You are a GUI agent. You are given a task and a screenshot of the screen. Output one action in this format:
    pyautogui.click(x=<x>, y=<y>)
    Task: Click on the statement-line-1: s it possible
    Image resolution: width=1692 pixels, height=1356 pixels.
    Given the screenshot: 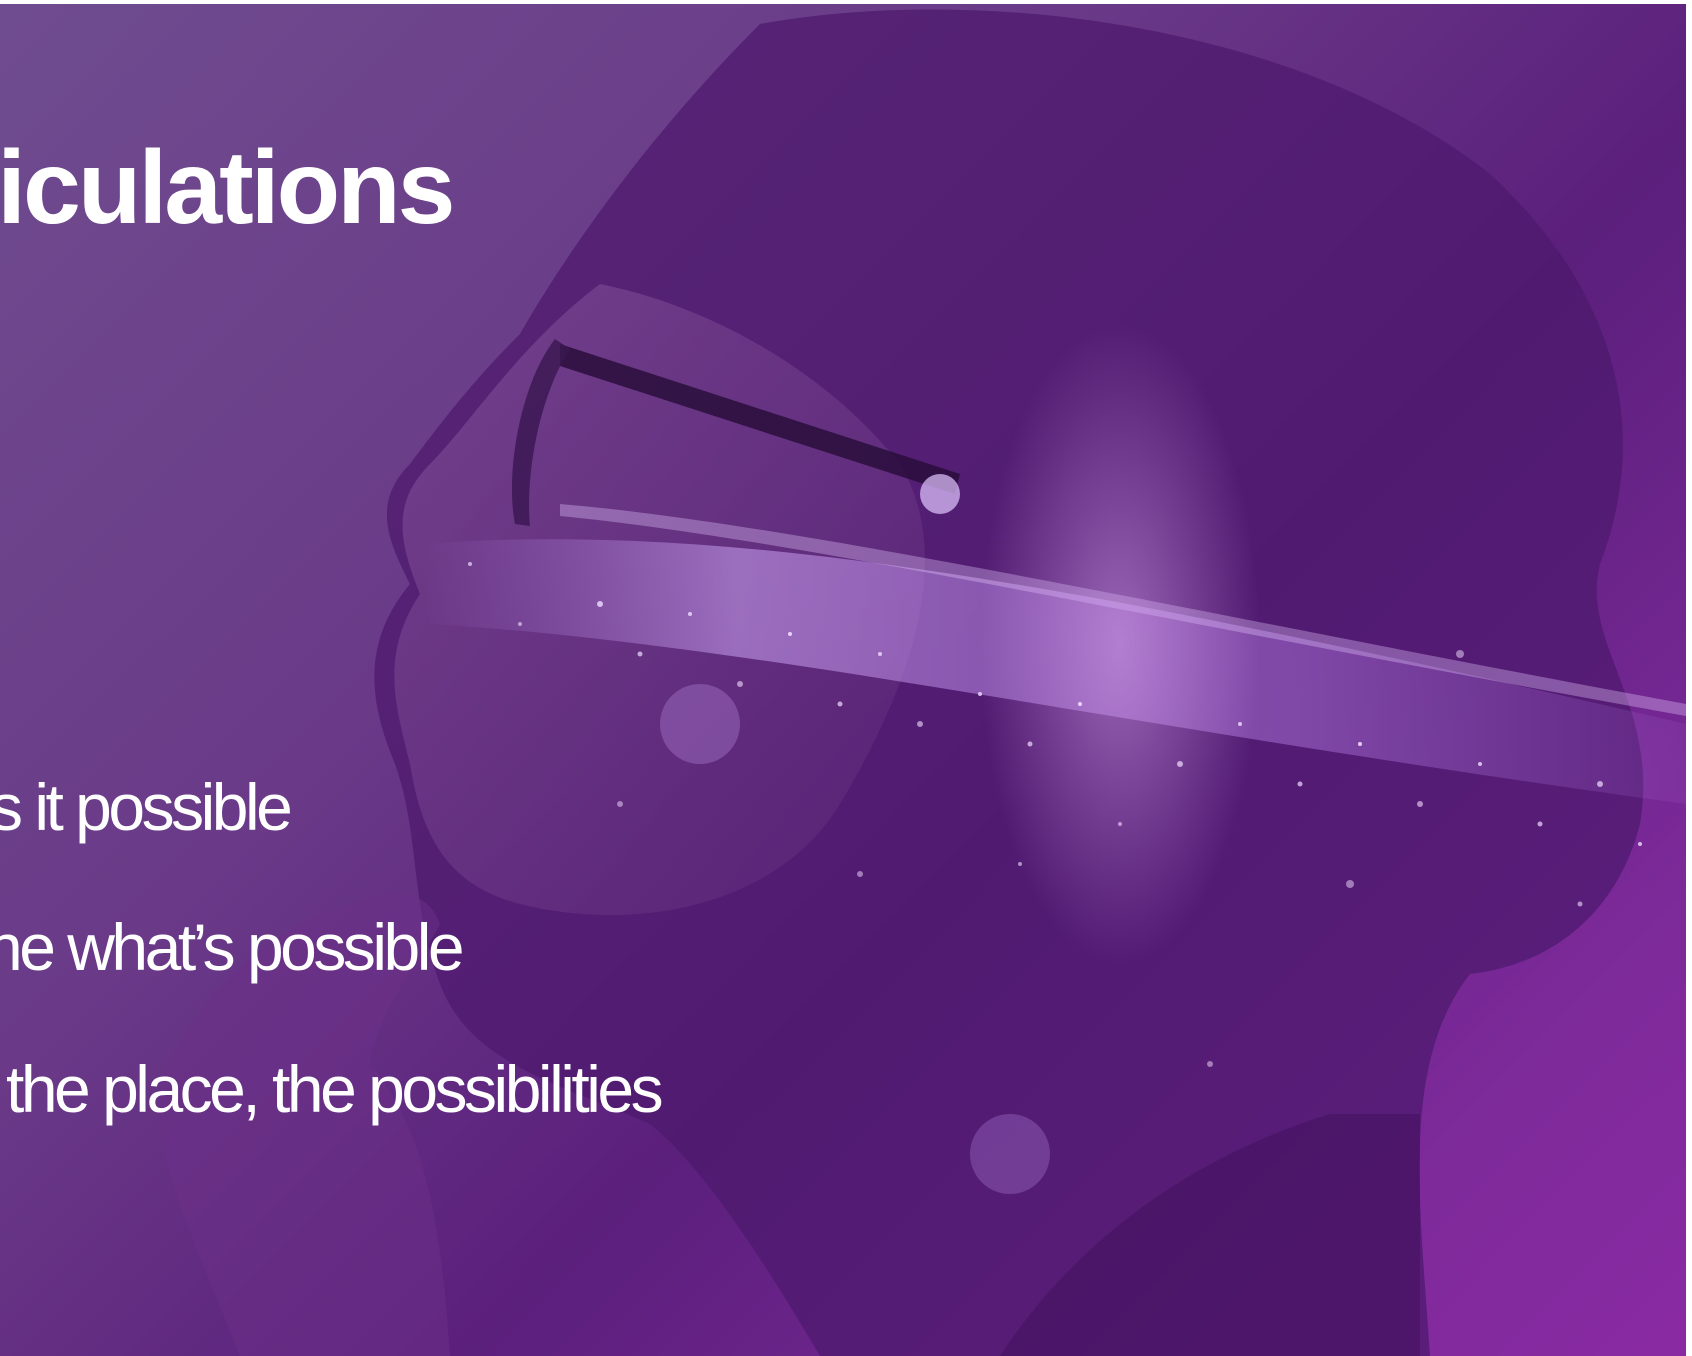 What is the action you would take?
    pyautogui.click(x=146, y=807)
    